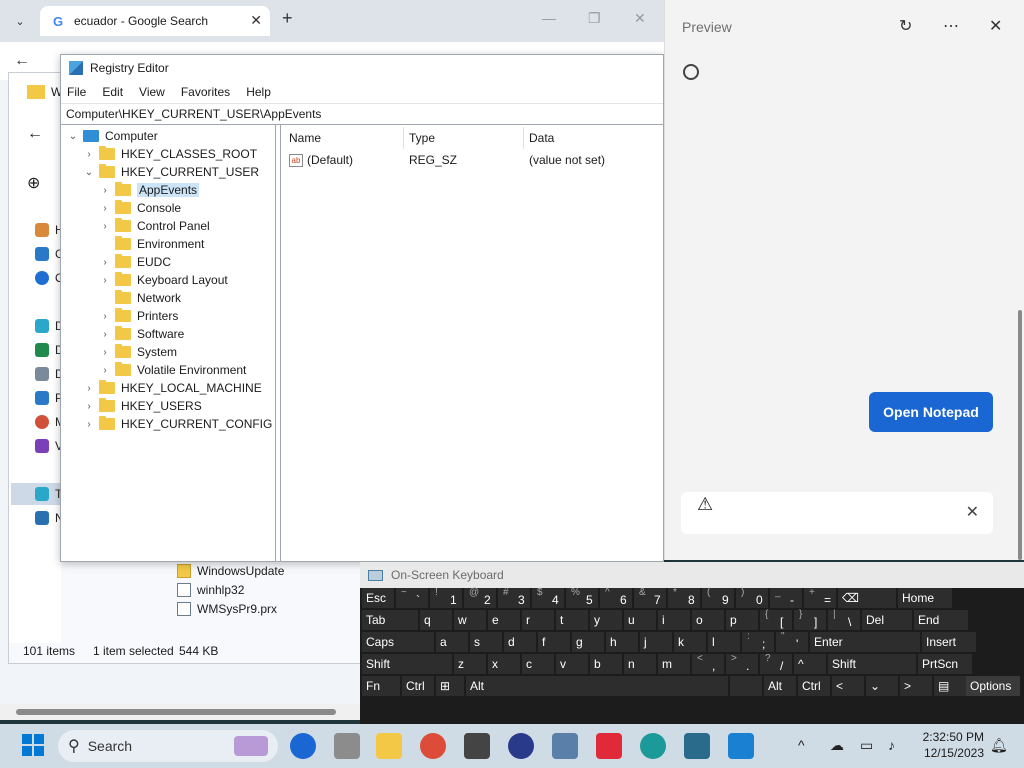 This screenshot has height=768, width=1024. What do you see at coordinates (887, 620) in the screenshot?
I see `key-1-14: Del` at bounding box center [887, 620].